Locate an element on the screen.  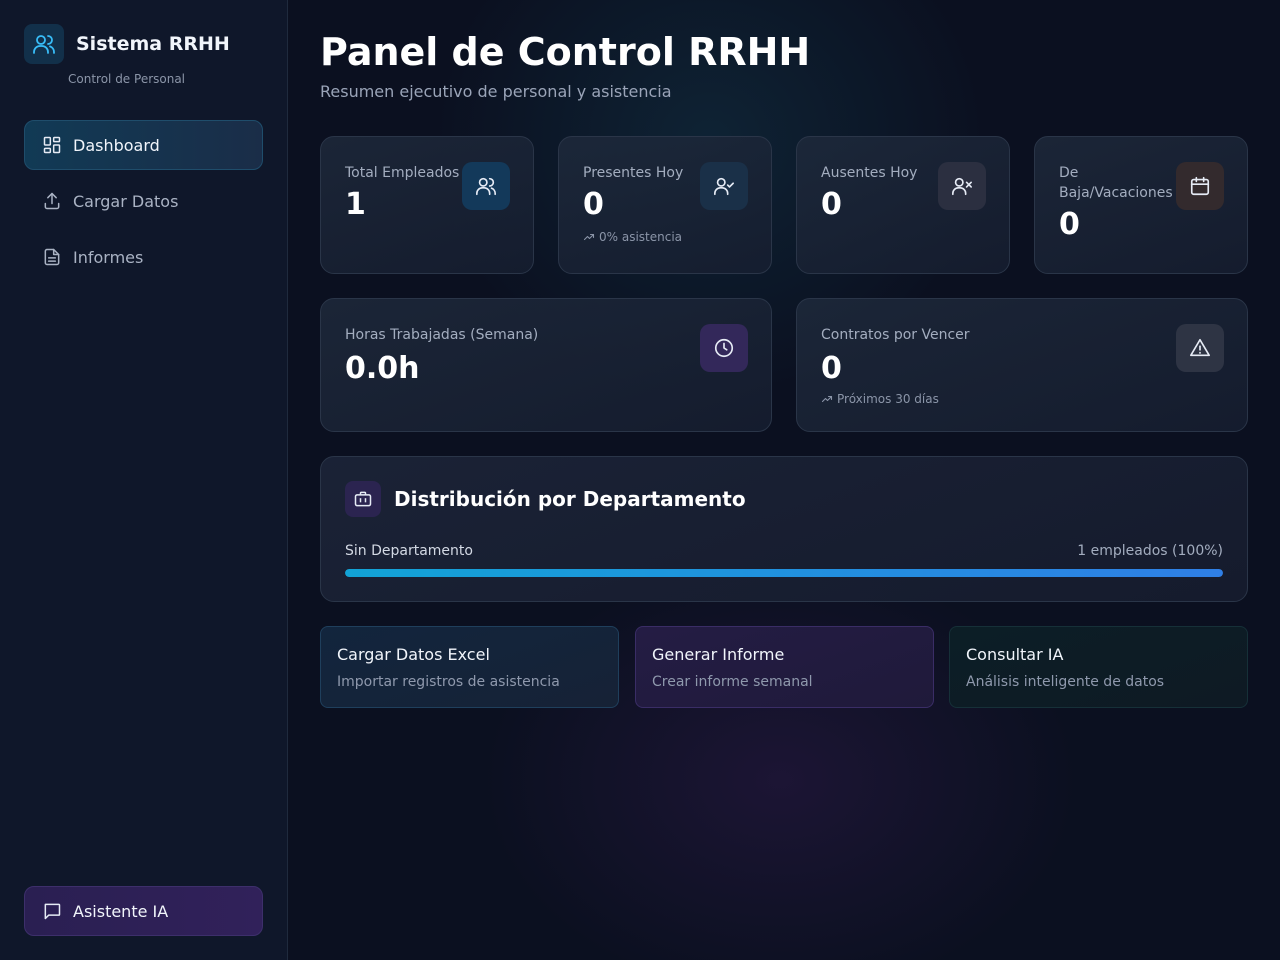
clock-icon is located at coordinates (724, 348).